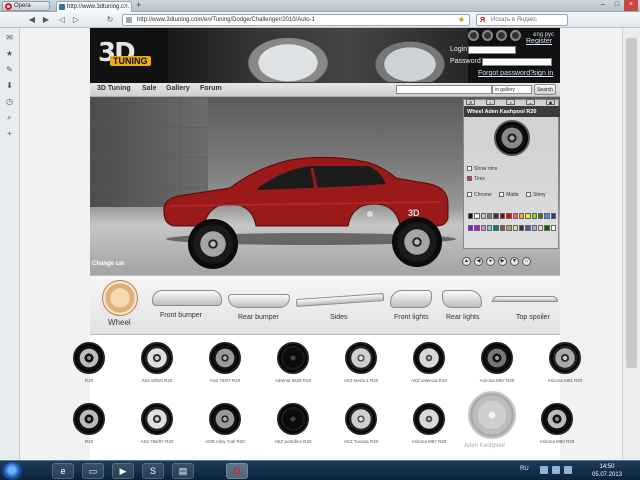  Describe the element at coordinates (545, 89) in the screenshot. I see `site-search-button: Search` at that location.